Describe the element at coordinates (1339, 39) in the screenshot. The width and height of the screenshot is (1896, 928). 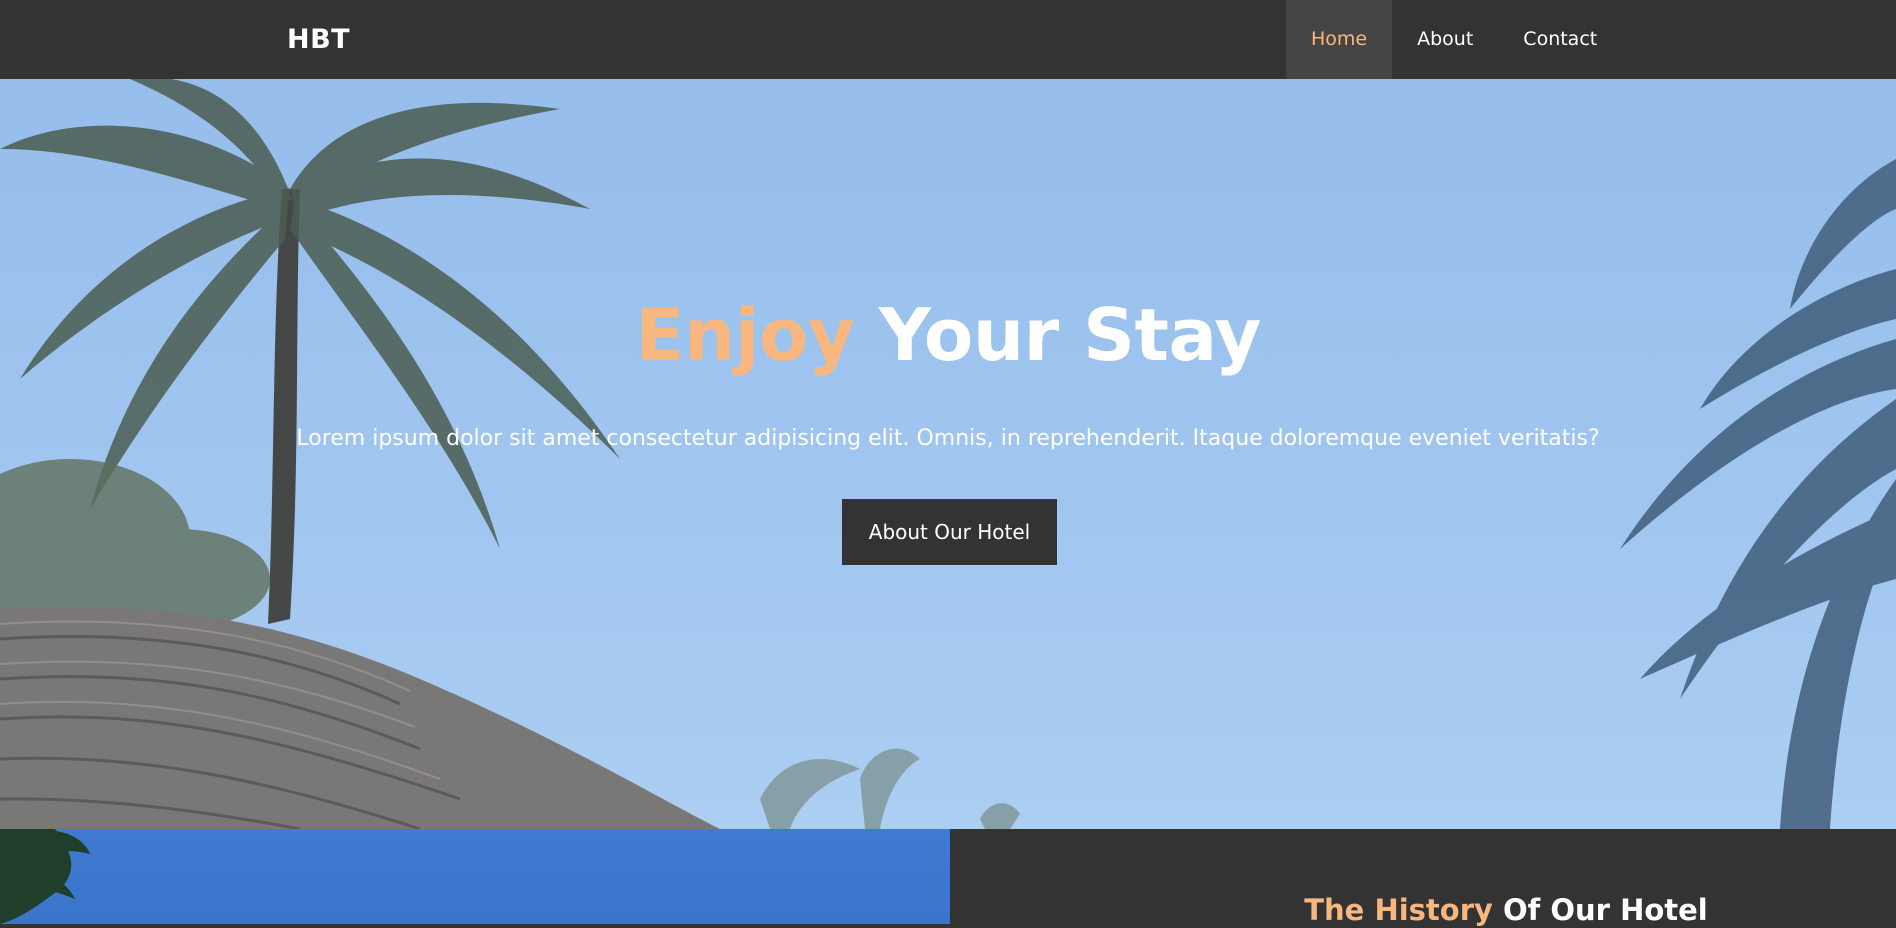
I see `nav-link-home: Home` at that location.